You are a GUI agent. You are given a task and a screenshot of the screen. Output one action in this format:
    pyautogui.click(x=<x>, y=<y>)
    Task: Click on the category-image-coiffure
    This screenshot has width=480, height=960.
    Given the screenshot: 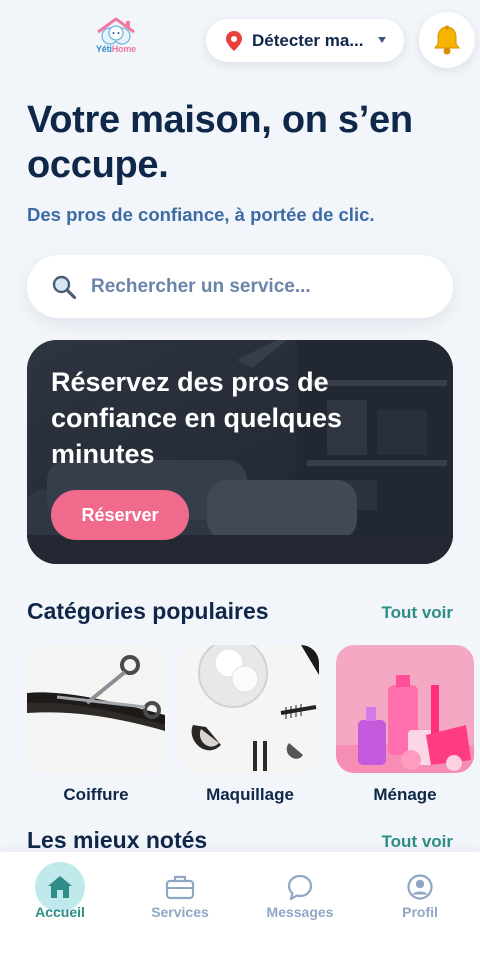 What is the action you would take?
    pyautogui.click(x=96, y=709)
    